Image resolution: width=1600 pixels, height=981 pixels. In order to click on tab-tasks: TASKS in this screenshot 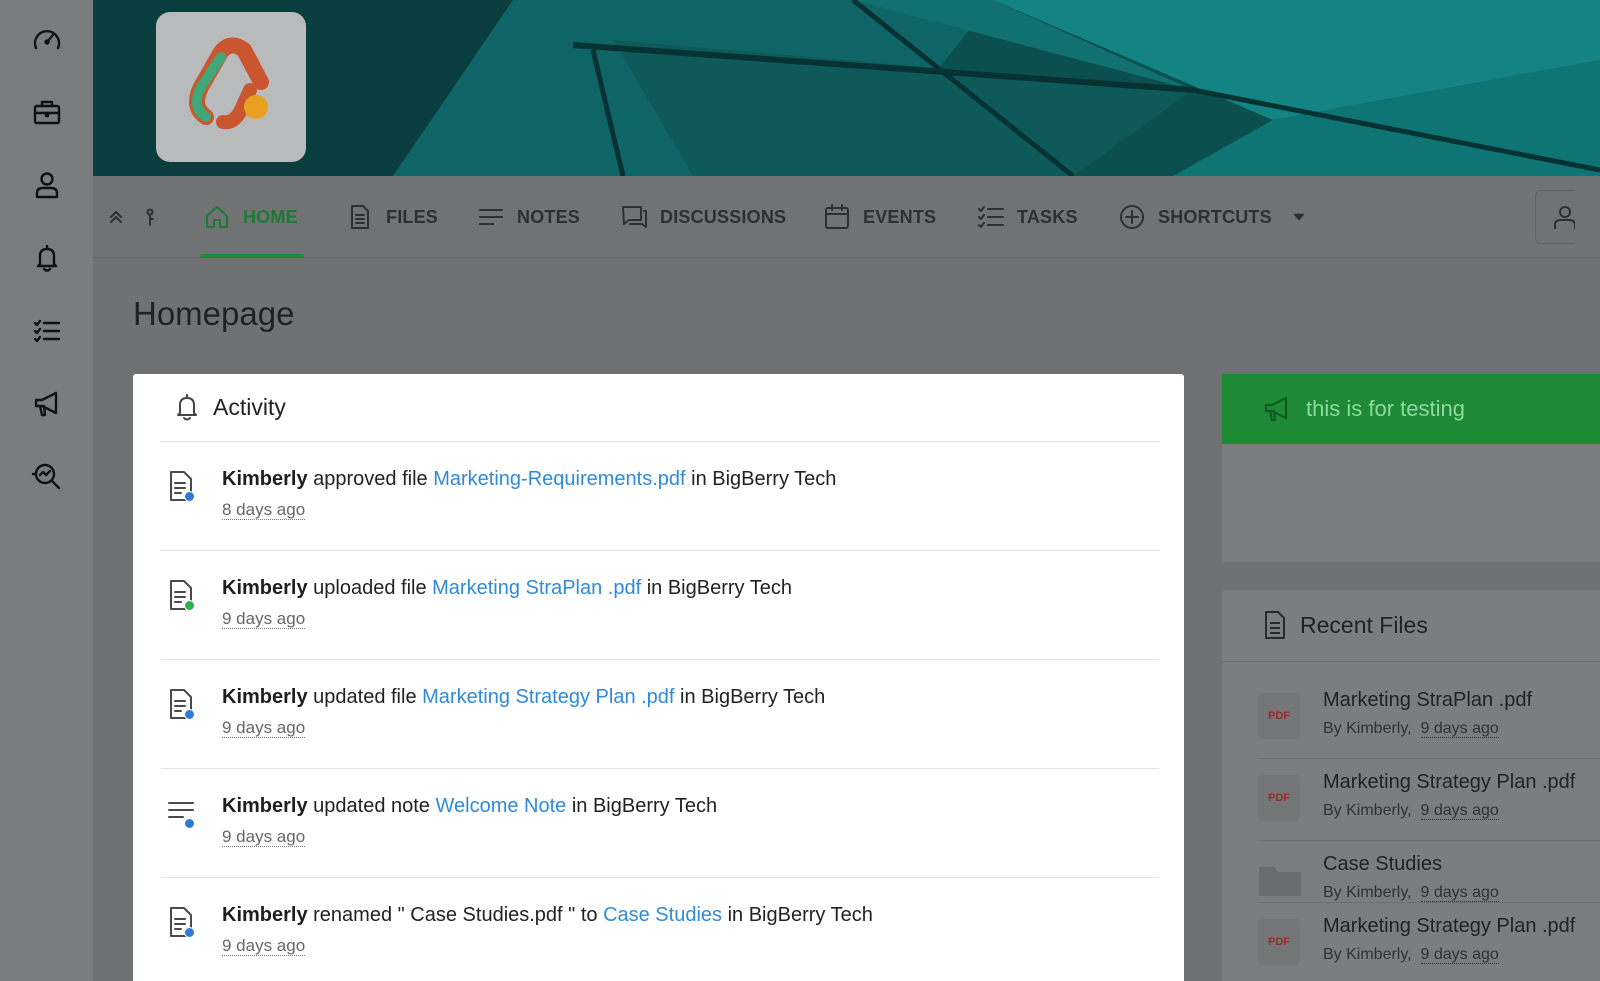, I will do `click(1027, 217)`.